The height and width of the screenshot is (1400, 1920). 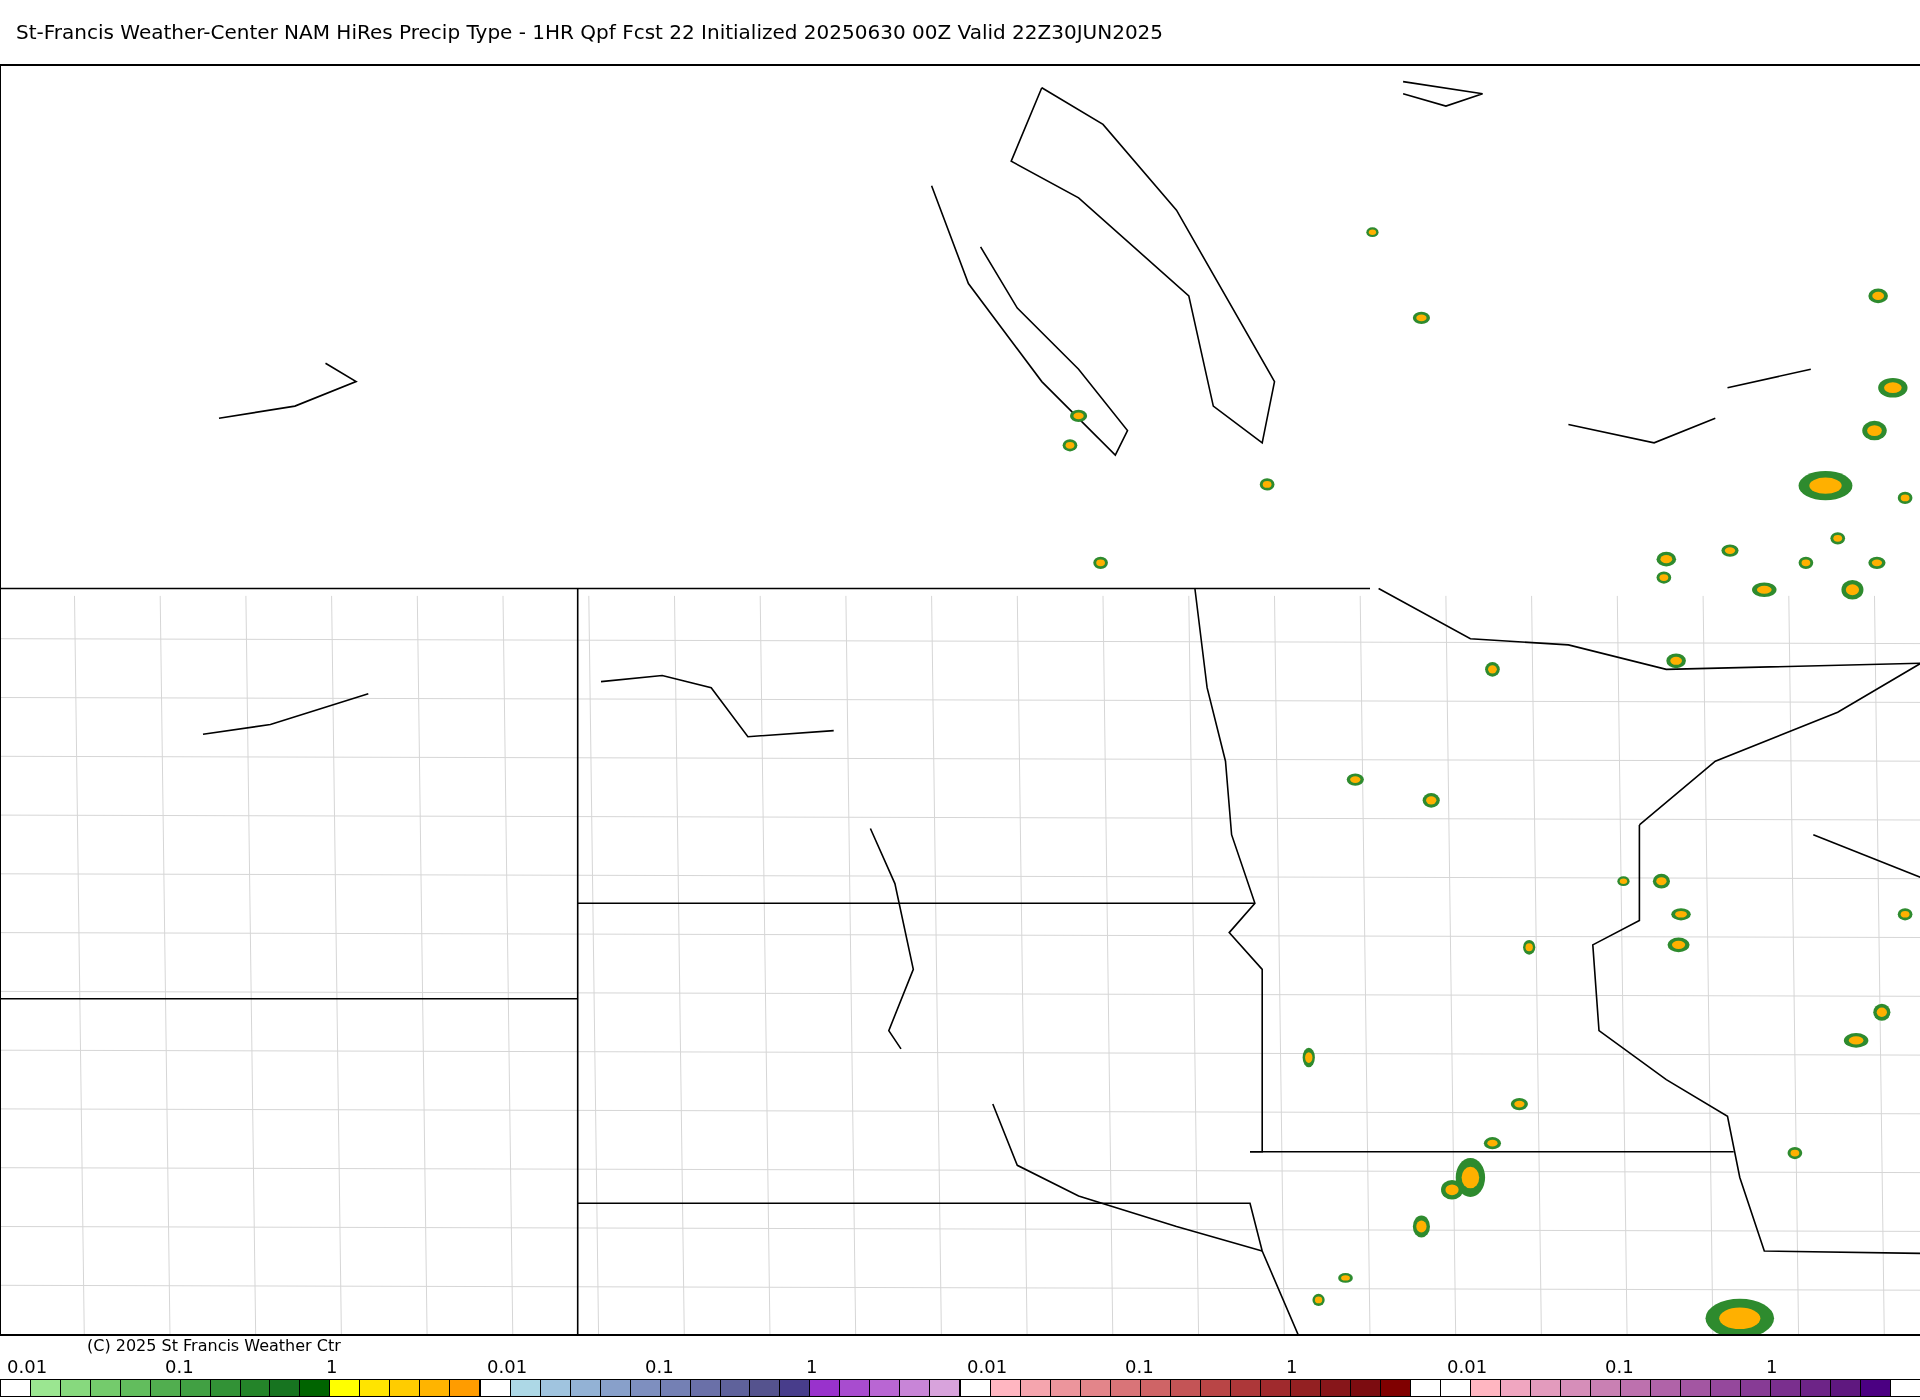 I want to click on map-title: St-Francis Weather-Center NAM HiRes Precip Type - 1HR Qpf Fcst 22 Initialized 20250630 00Z Valid 22Z30JUN2025, so click(x=590, y=32).